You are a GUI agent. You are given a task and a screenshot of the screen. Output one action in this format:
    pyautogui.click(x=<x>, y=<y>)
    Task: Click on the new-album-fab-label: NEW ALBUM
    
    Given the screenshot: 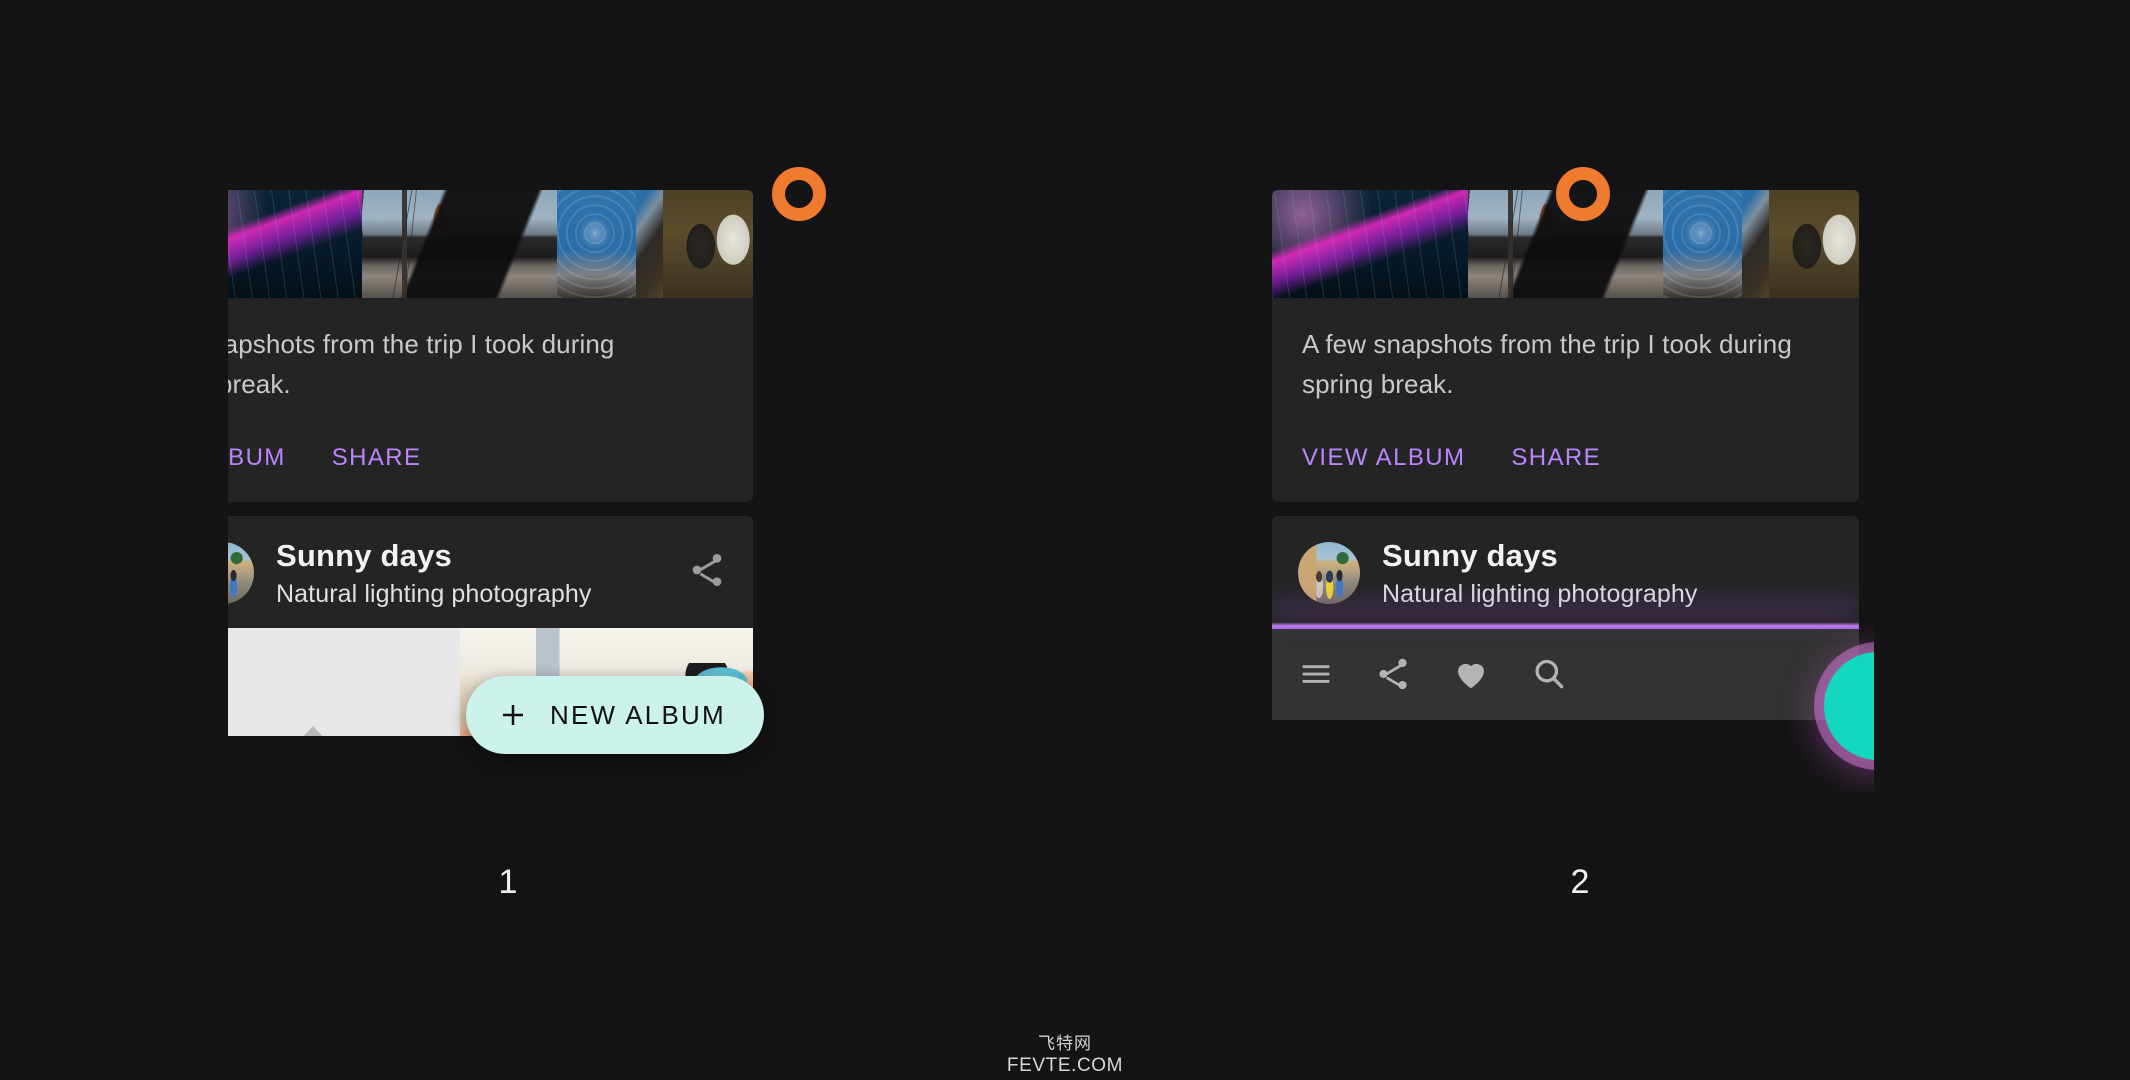 What is the action you would take?
    pyautogui.click(x=638, y=714)
    